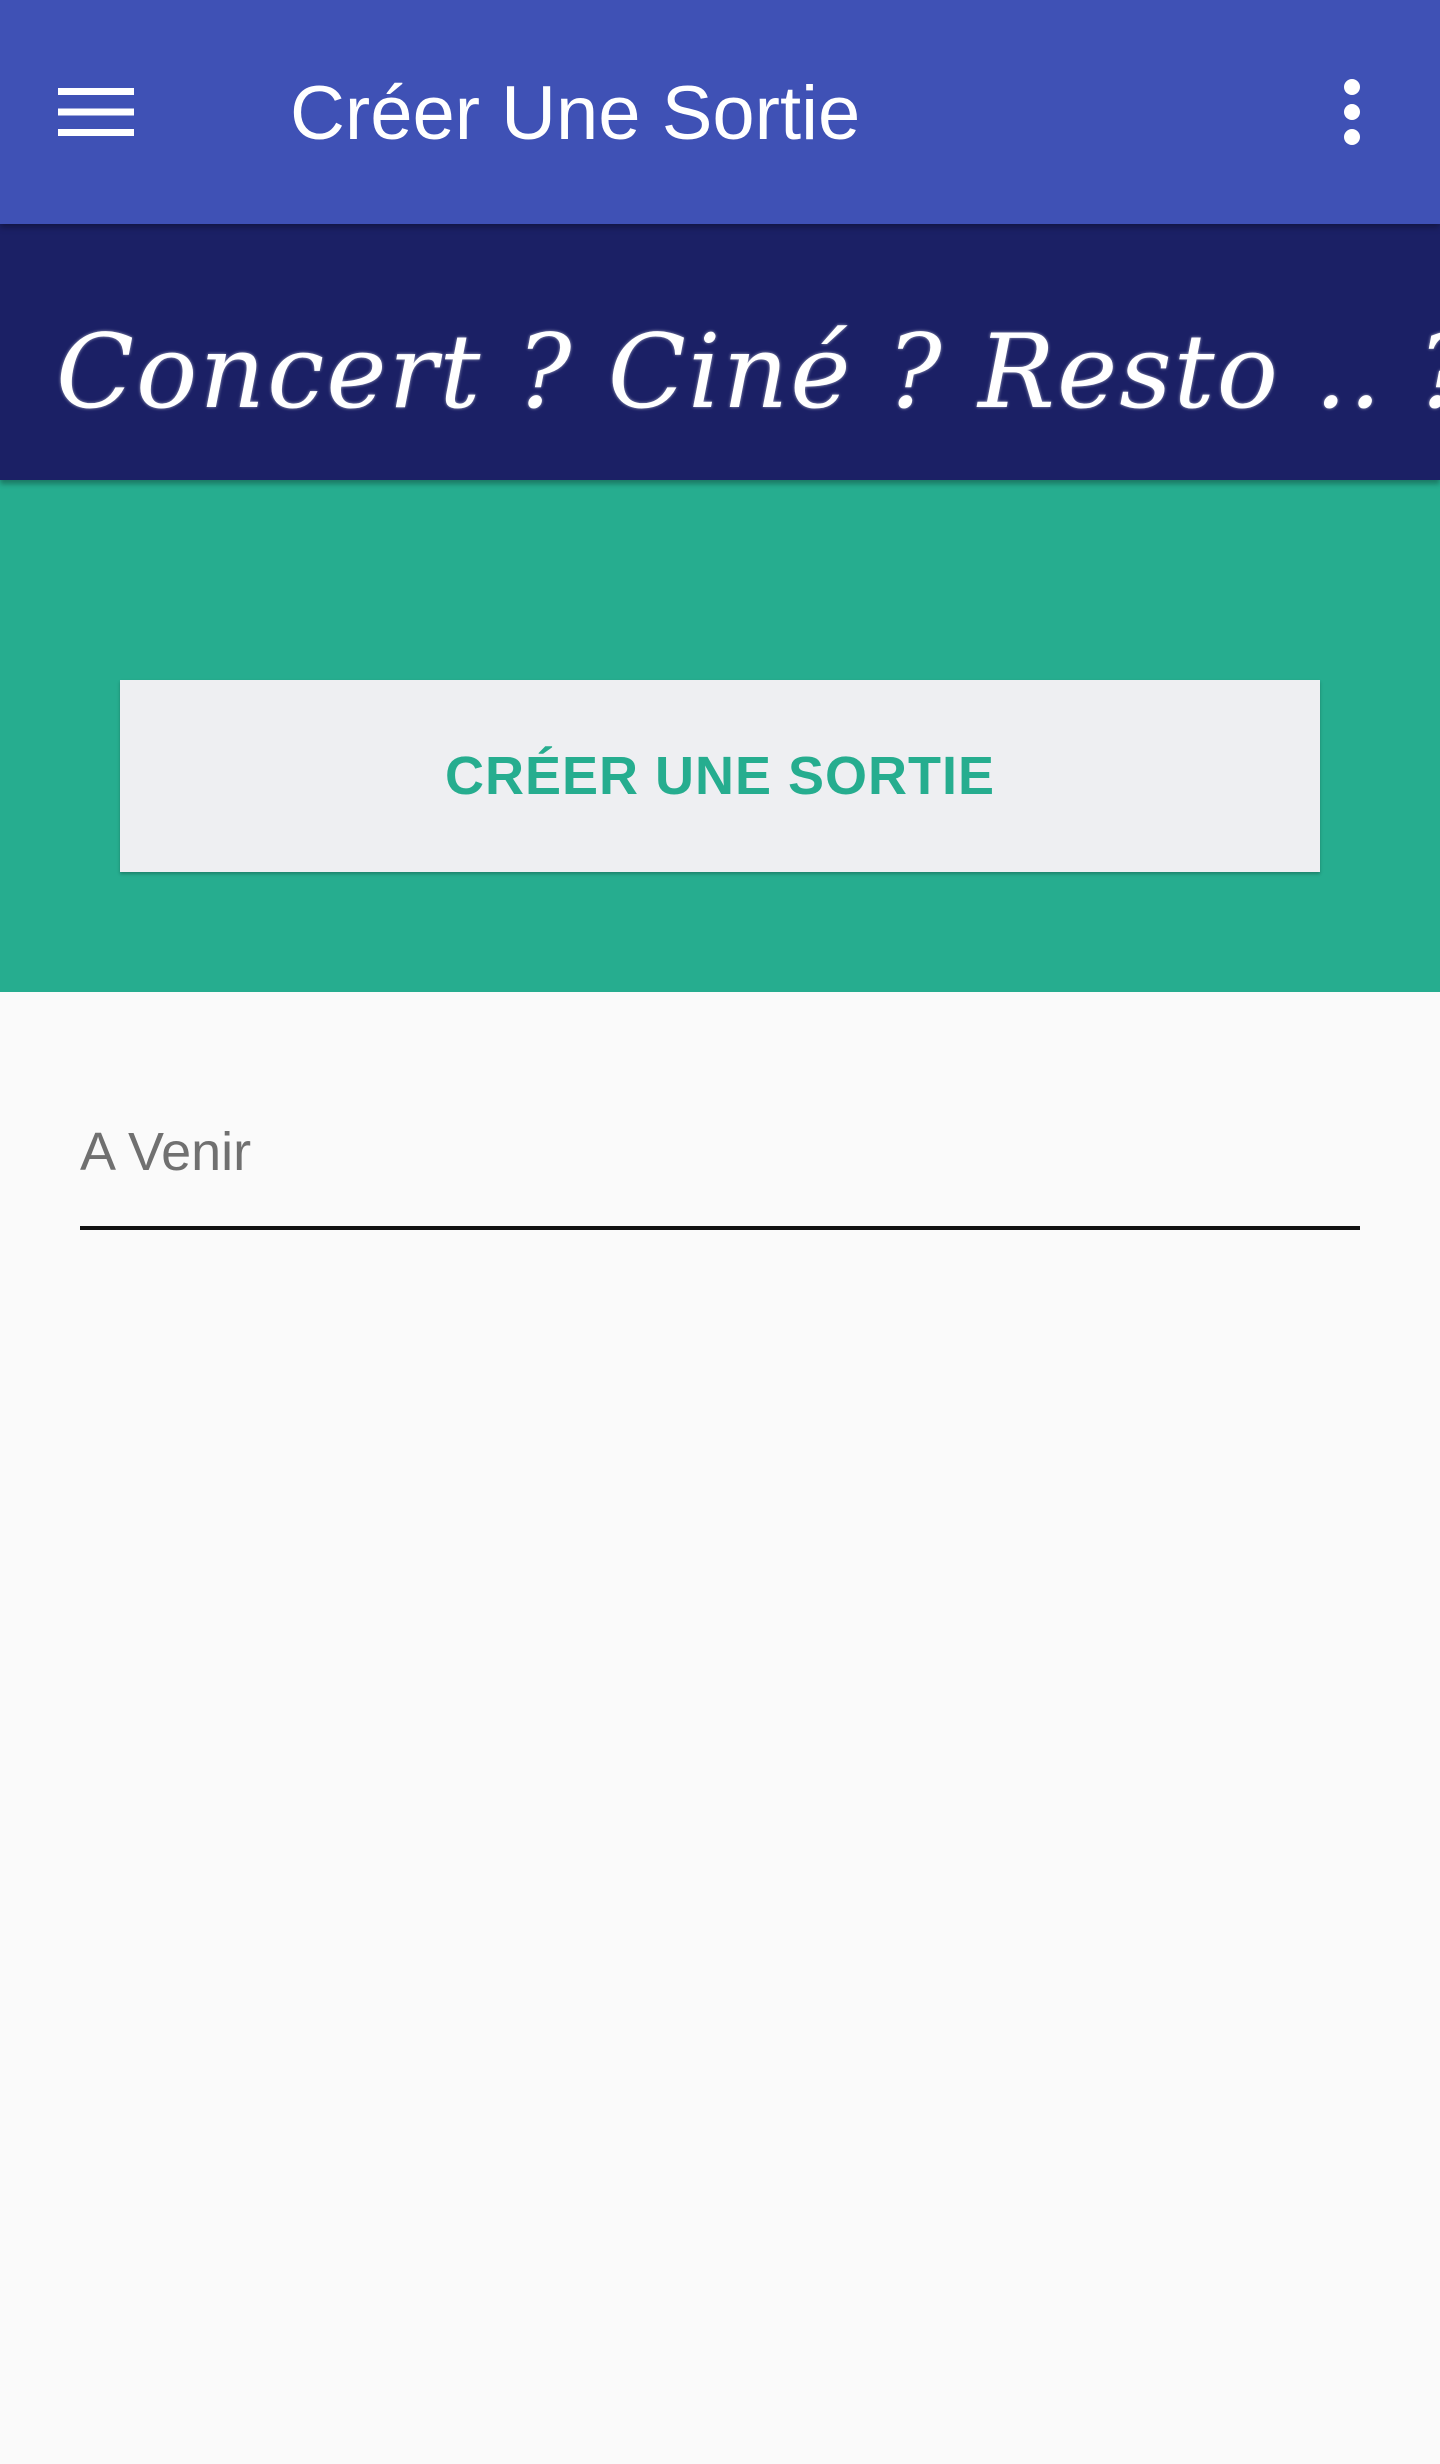 This screenshot has width=1440, height=2464. I want to click on overflow-menu-button, so click(1352, 112).